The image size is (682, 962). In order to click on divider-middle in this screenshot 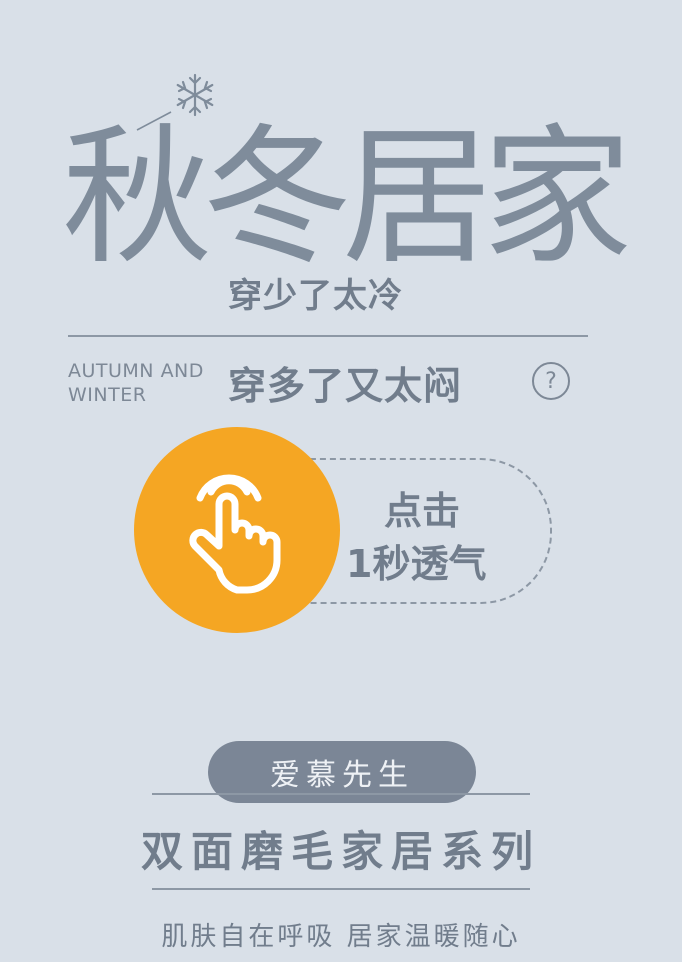, I will do `click(341, 794)`.